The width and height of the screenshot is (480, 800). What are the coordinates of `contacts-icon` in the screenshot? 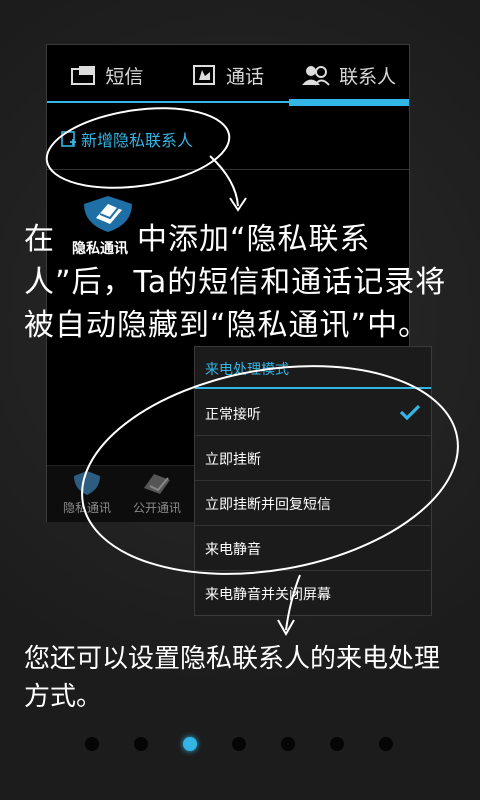 It's located at (316, 76).